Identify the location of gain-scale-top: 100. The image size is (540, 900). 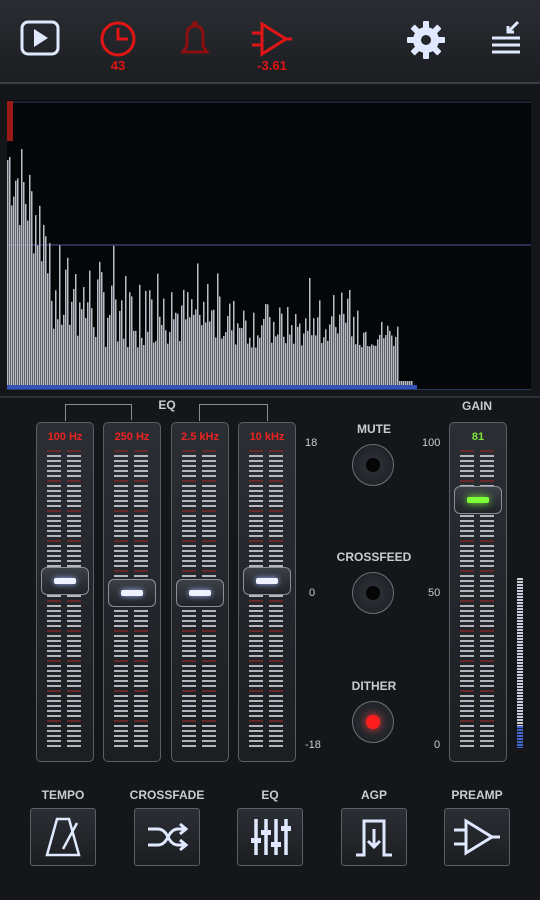
(431, 443).